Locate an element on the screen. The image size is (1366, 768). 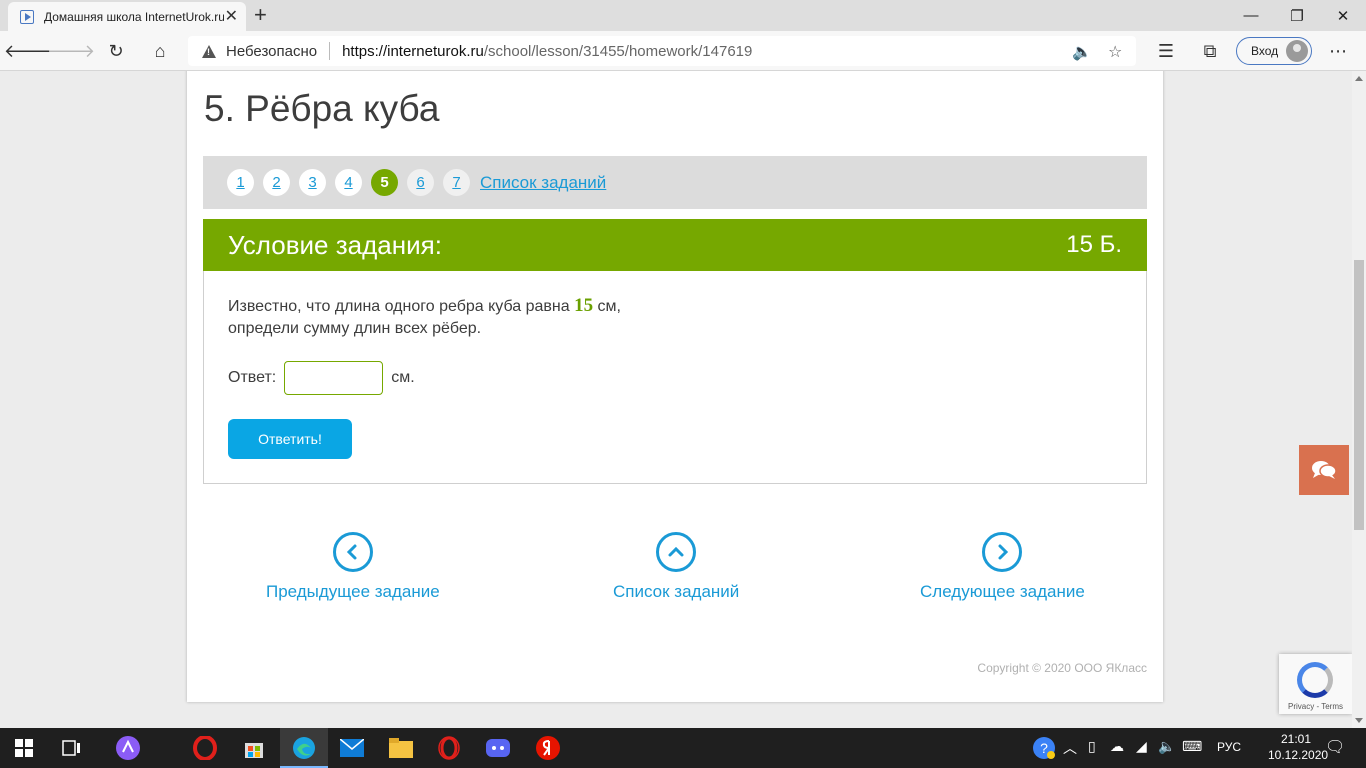
page-scrollbar is located at coordinates (1359, 399).